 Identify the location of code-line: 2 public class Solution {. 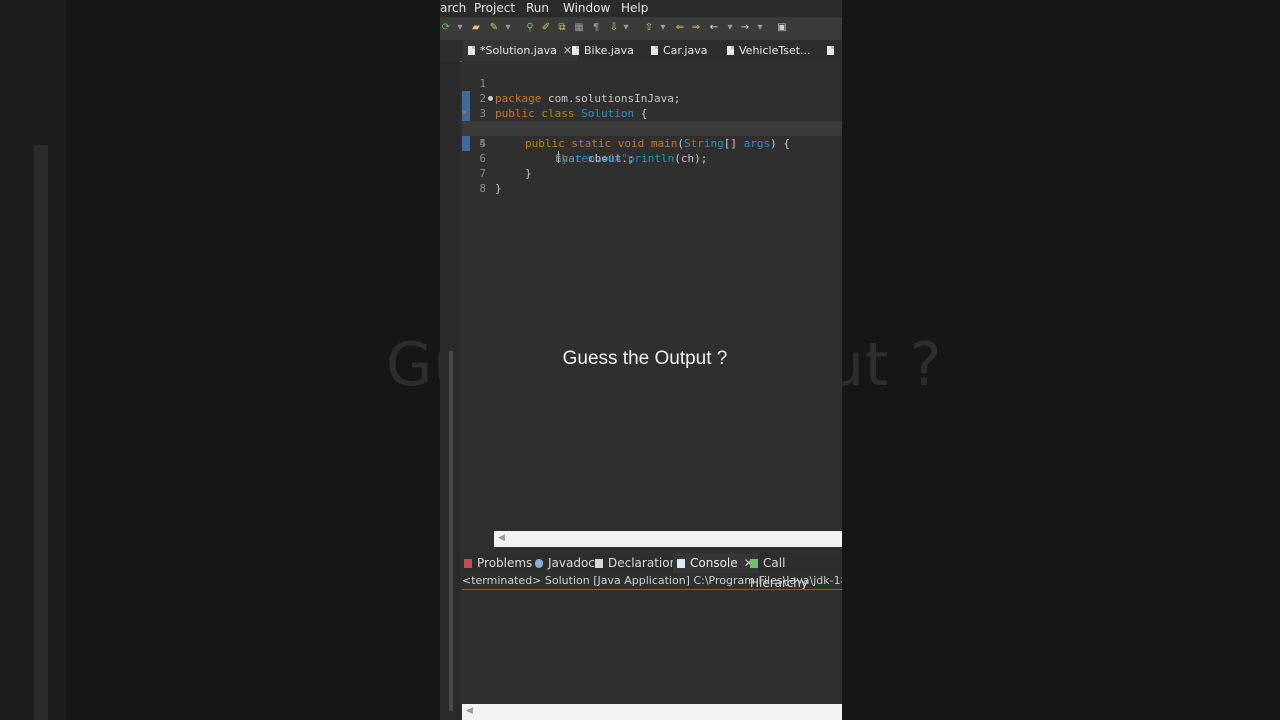
(652, 98).